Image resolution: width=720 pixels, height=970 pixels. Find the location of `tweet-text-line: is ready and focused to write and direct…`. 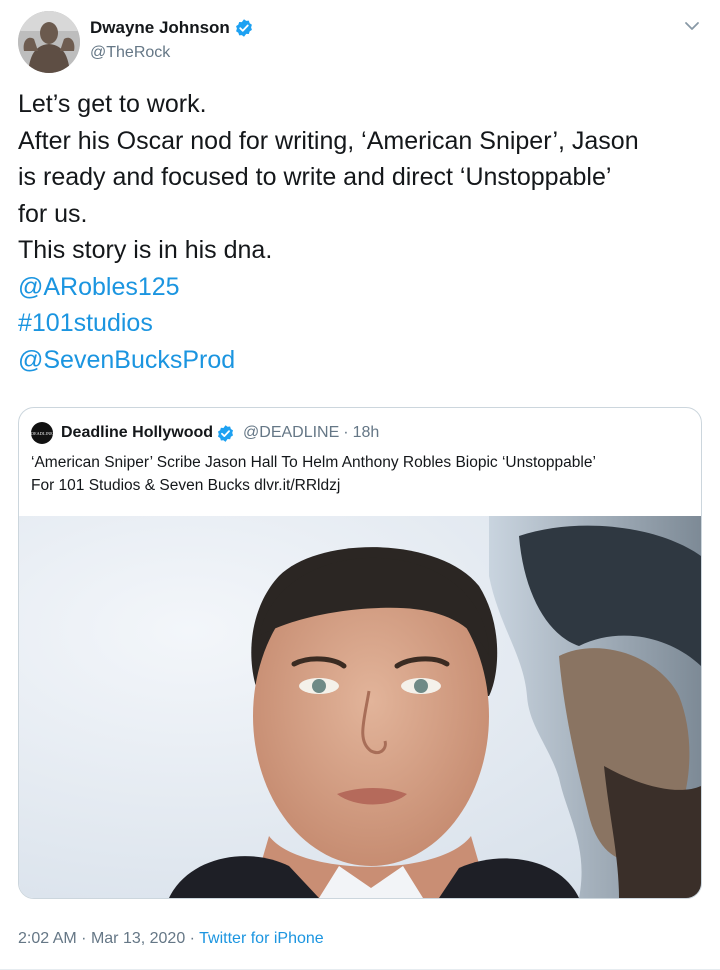

tweet-text-line: is ready and focused to write and direct… is located at coordinates (315, 177).